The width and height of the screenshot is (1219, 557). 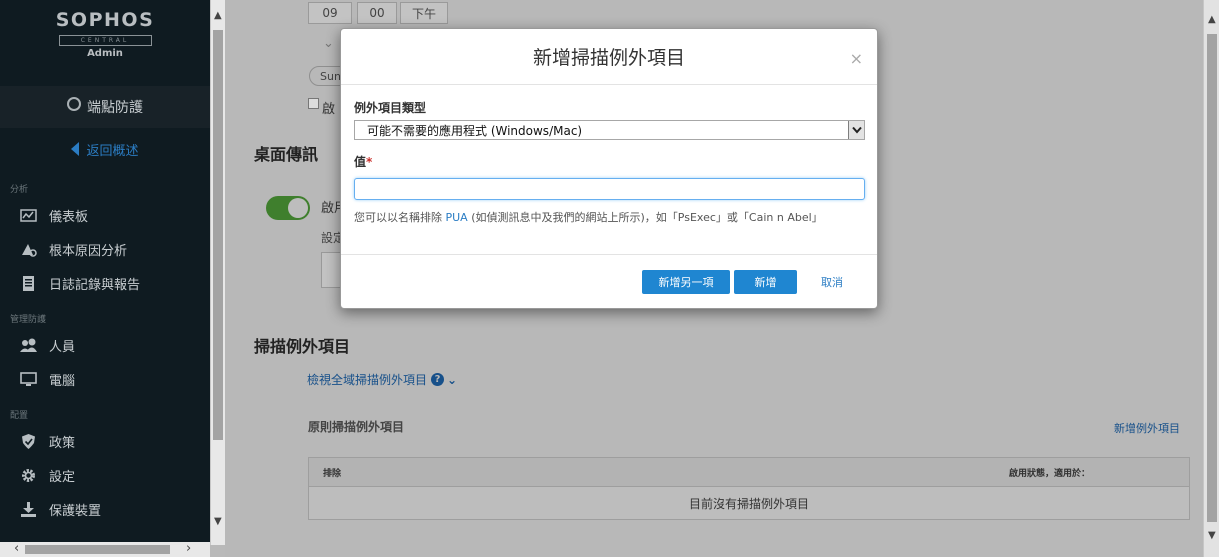 I want to click on add-another-button: 新增另一項, so click(x=686, y=282).